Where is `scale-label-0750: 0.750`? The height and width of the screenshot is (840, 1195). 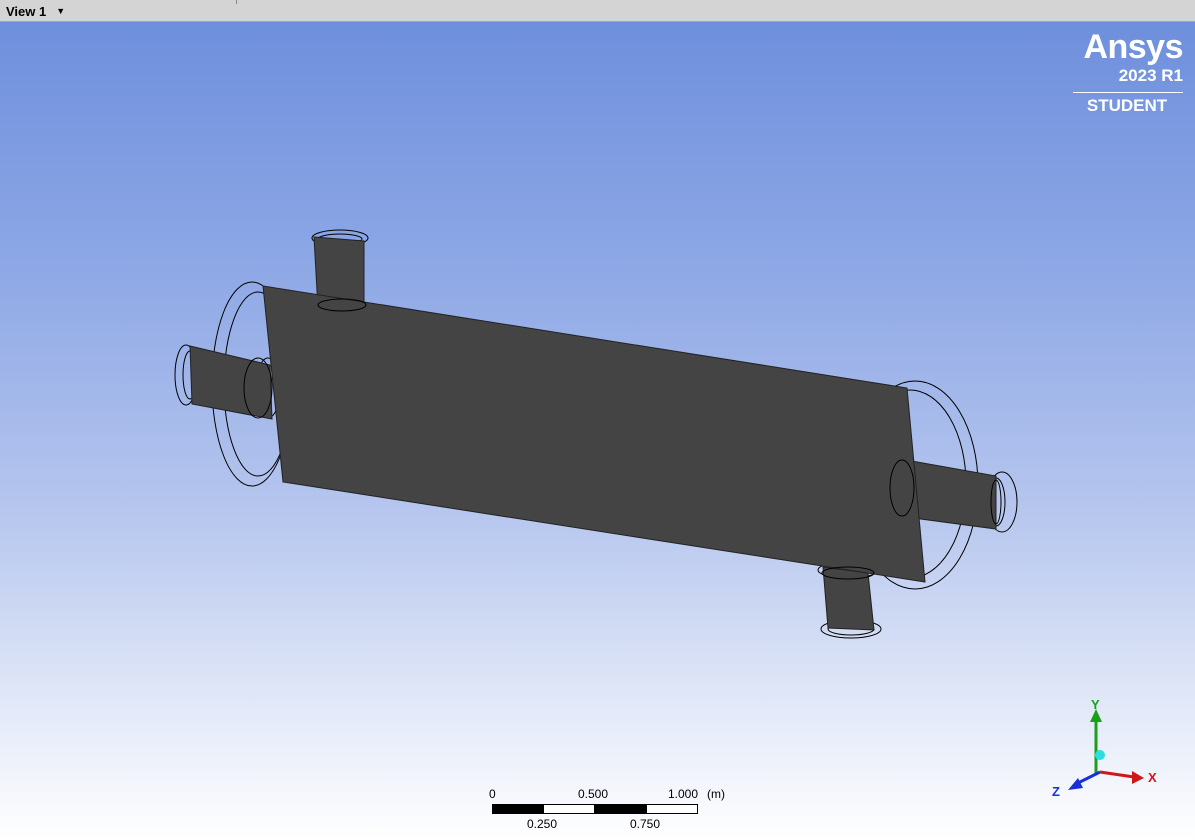
scale-label-0750: 0.750 is located at coordinates (645, 824).